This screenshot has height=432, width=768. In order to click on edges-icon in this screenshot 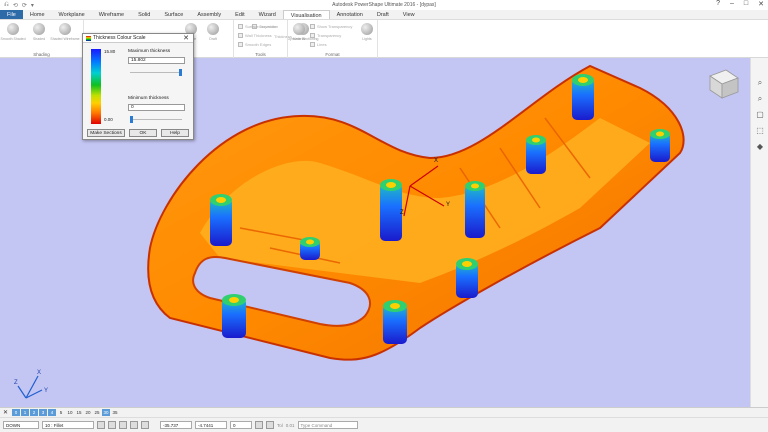, I will do `click(240, 44)`.